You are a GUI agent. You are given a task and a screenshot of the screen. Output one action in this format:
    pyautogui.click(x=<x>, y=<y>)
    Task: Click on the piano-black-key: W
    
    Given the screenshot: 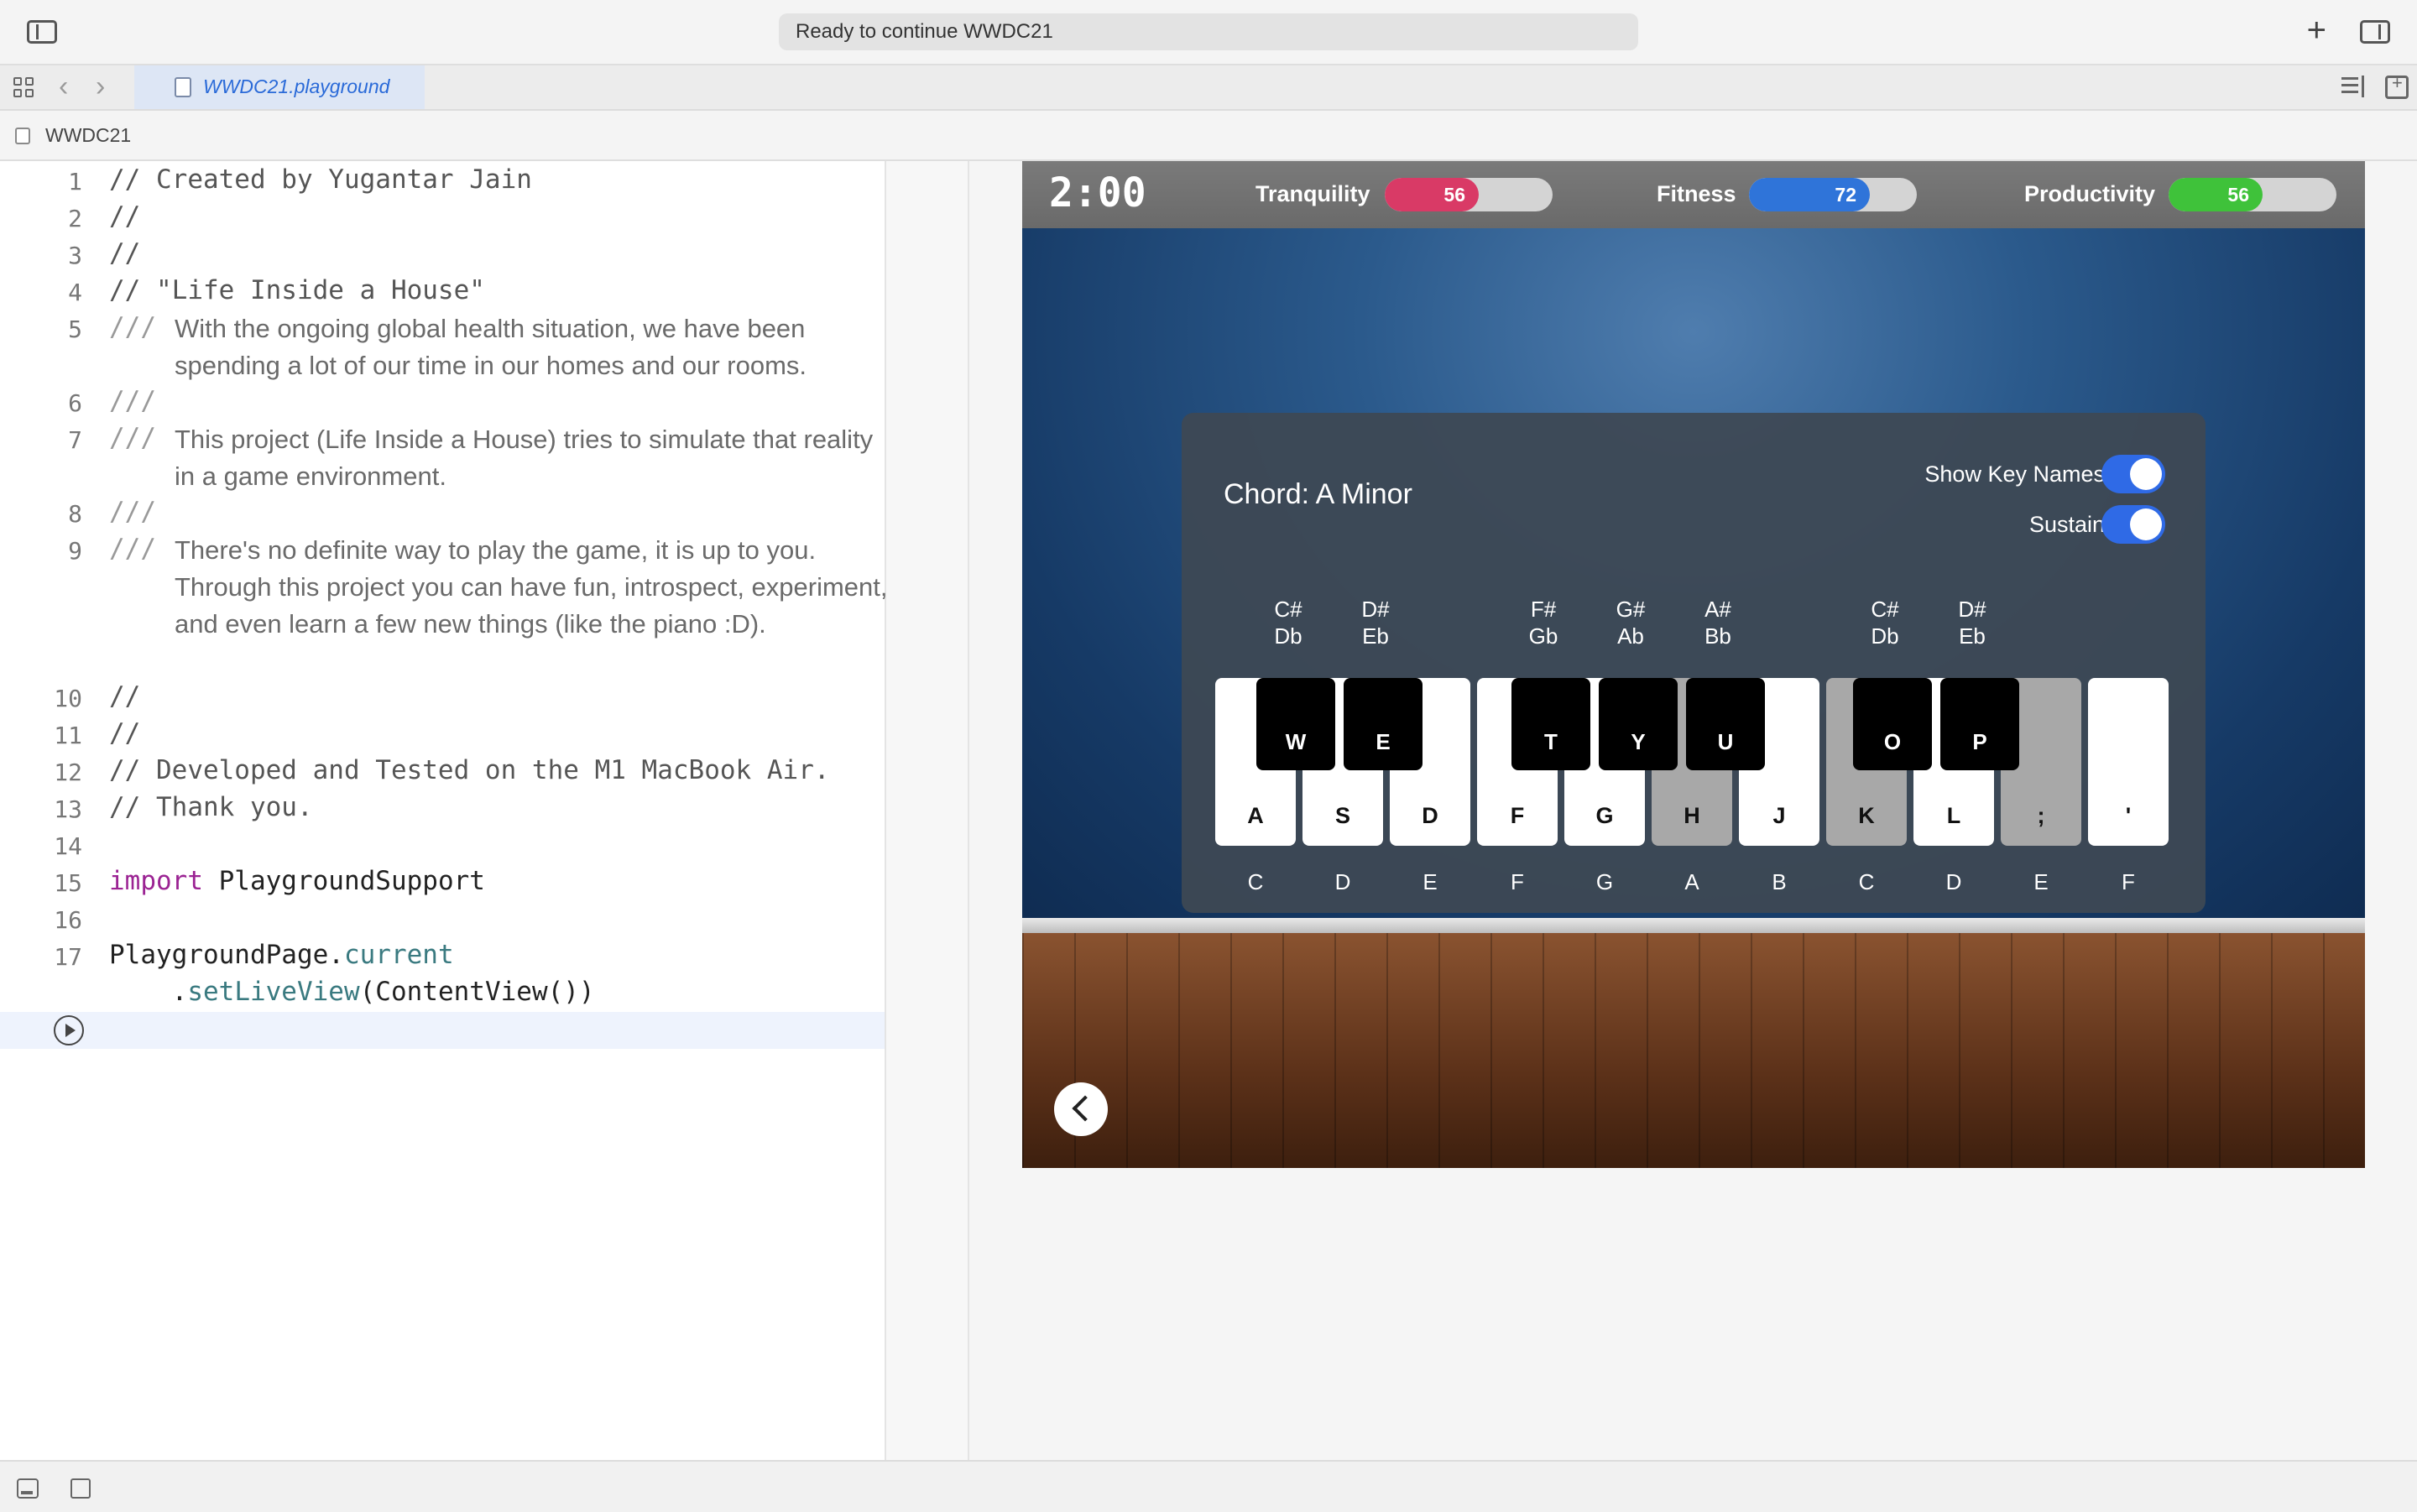 What is the action you would take?
    pyautogui.click(x=1295, y=724)
    